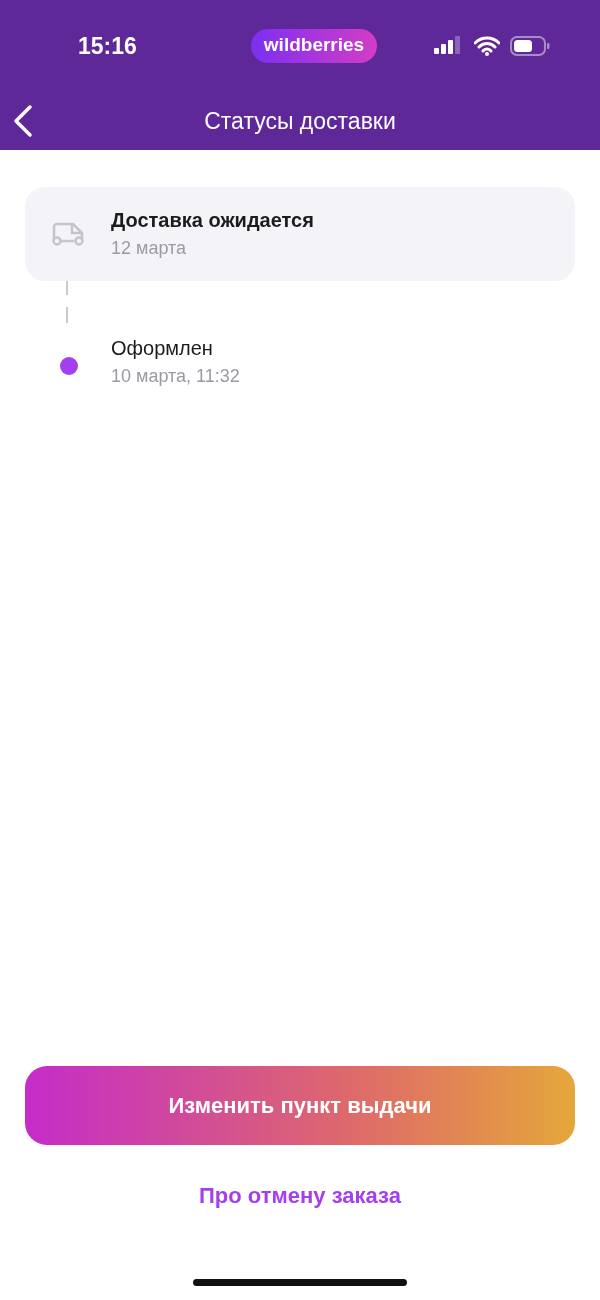  I want to click on timeline-line, so click(67, 302).